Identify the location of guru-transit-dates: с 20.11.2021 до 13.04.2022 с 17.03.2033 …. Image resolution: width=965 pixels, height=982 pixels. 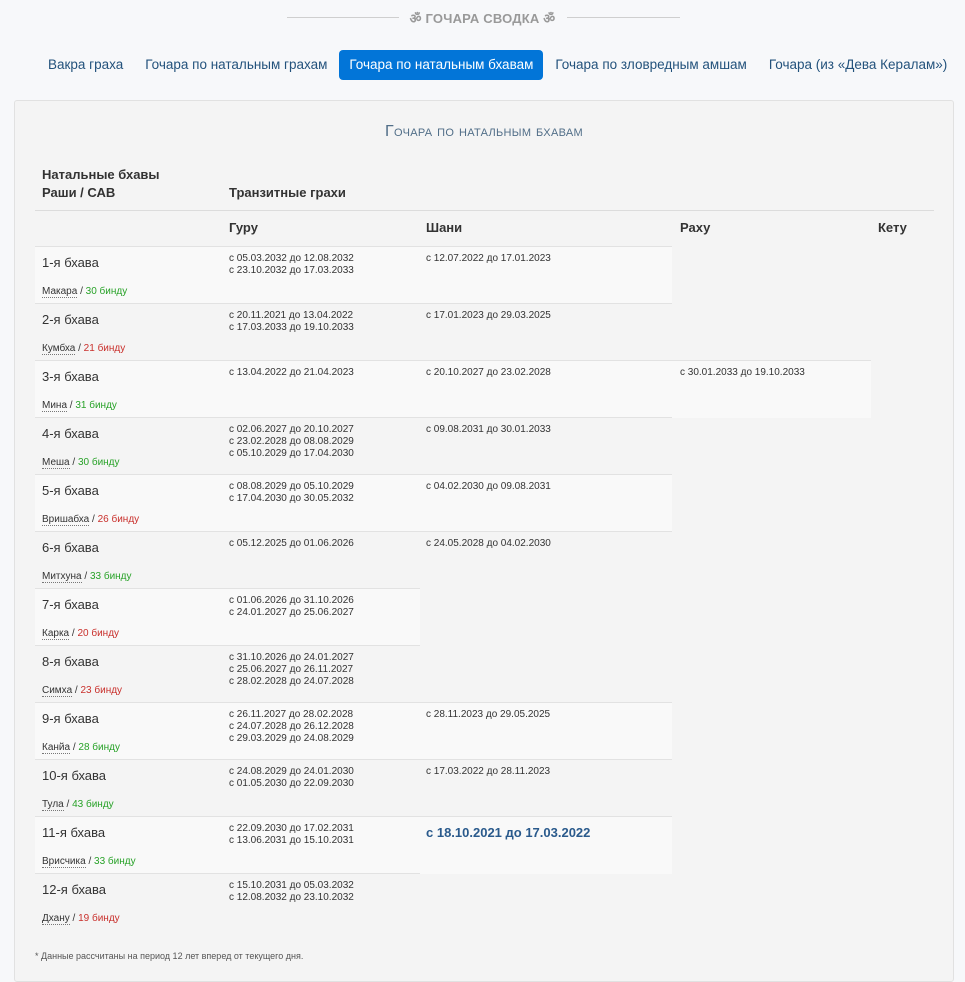
(291, 321).